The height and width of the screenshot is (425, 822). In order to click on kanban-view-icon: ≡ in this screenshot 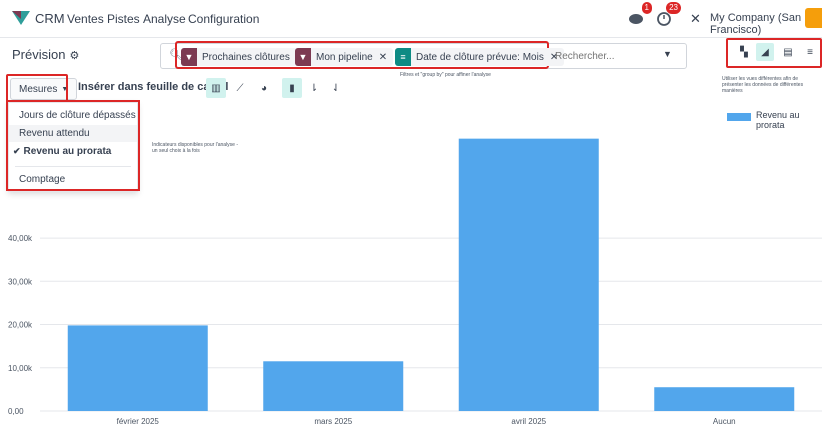, I will do `click(810, 52)`.